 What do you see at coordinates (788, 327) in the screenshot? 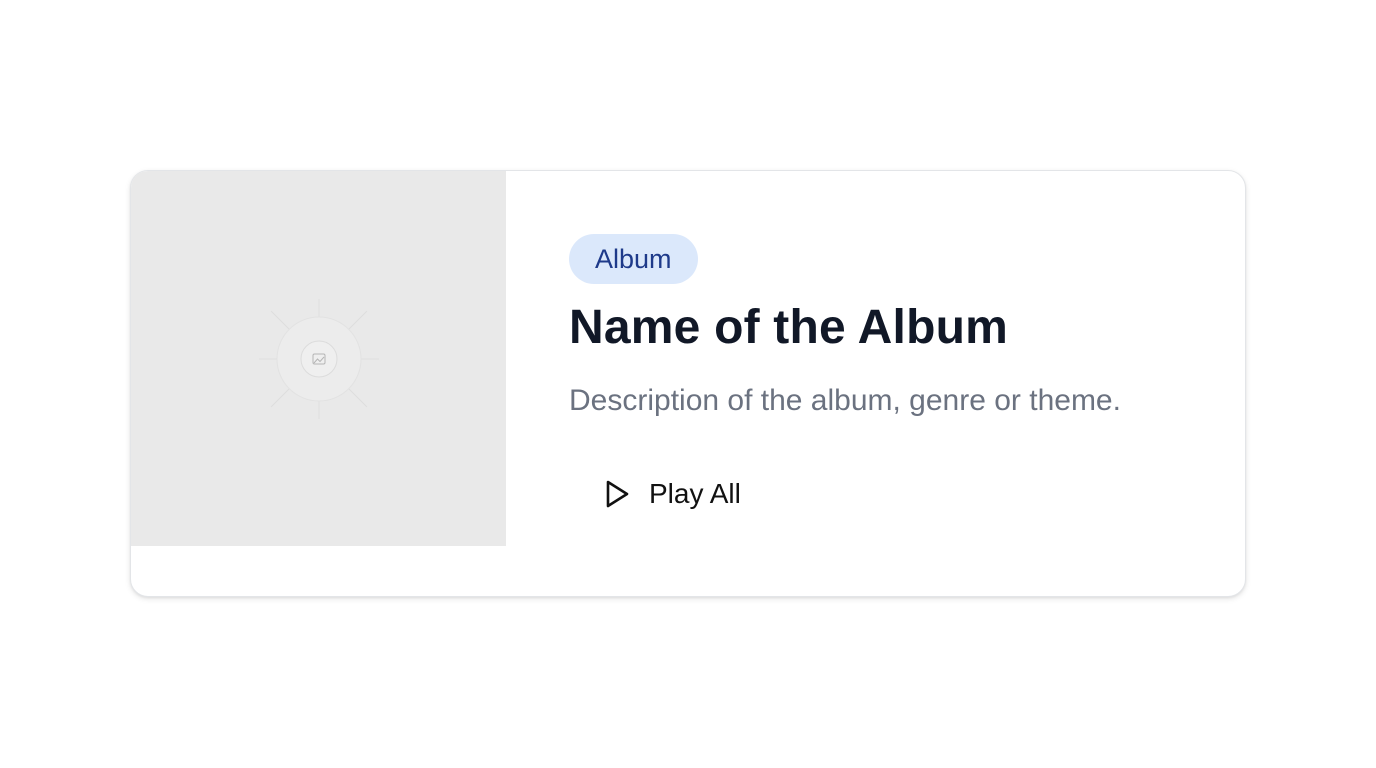
I see `album-title: Name of the Album` at bounding box center [788, 327].